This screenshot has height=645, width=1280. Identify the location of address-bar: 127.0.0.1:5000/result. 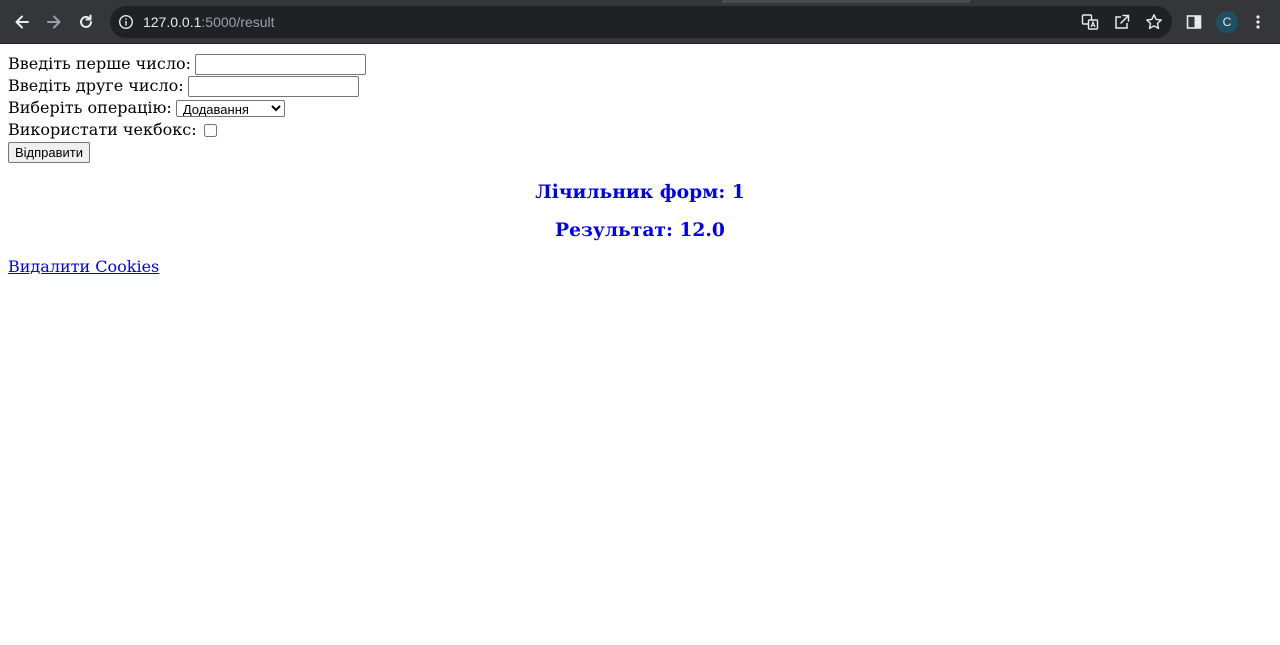
(641, 22).